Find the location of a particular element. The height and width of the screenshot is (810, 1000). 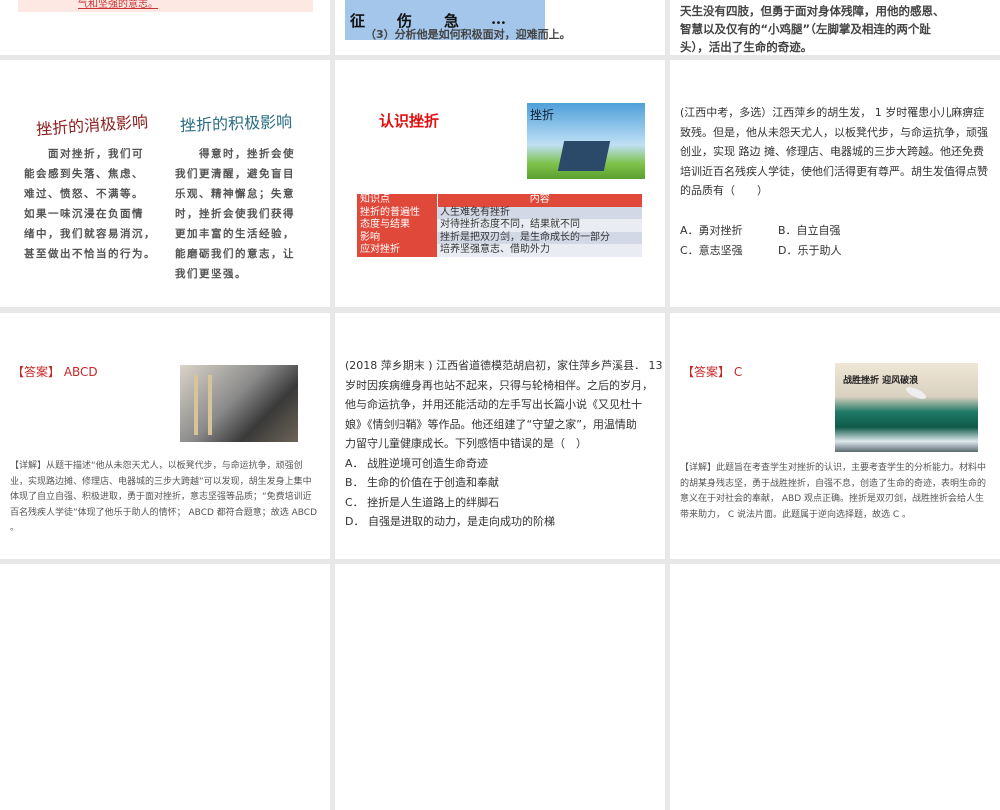

text-line: 难过、愤怒、不满等。 is located at coordinates (84, 194).